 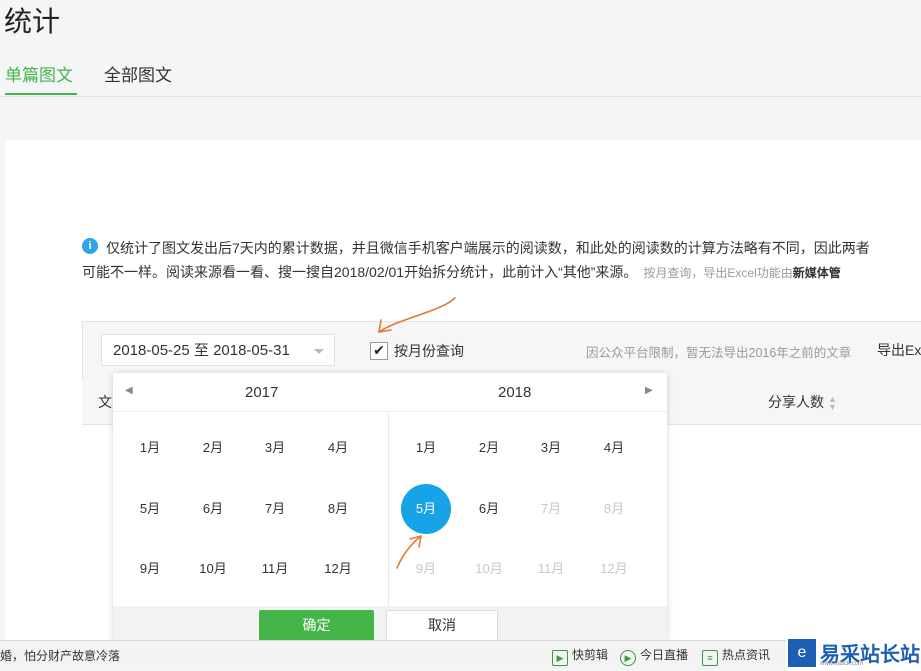 I want to click on export-limit-note: 因公众平台限制，暂无法导出2016年之前的文章, so click(x=719, y=353).